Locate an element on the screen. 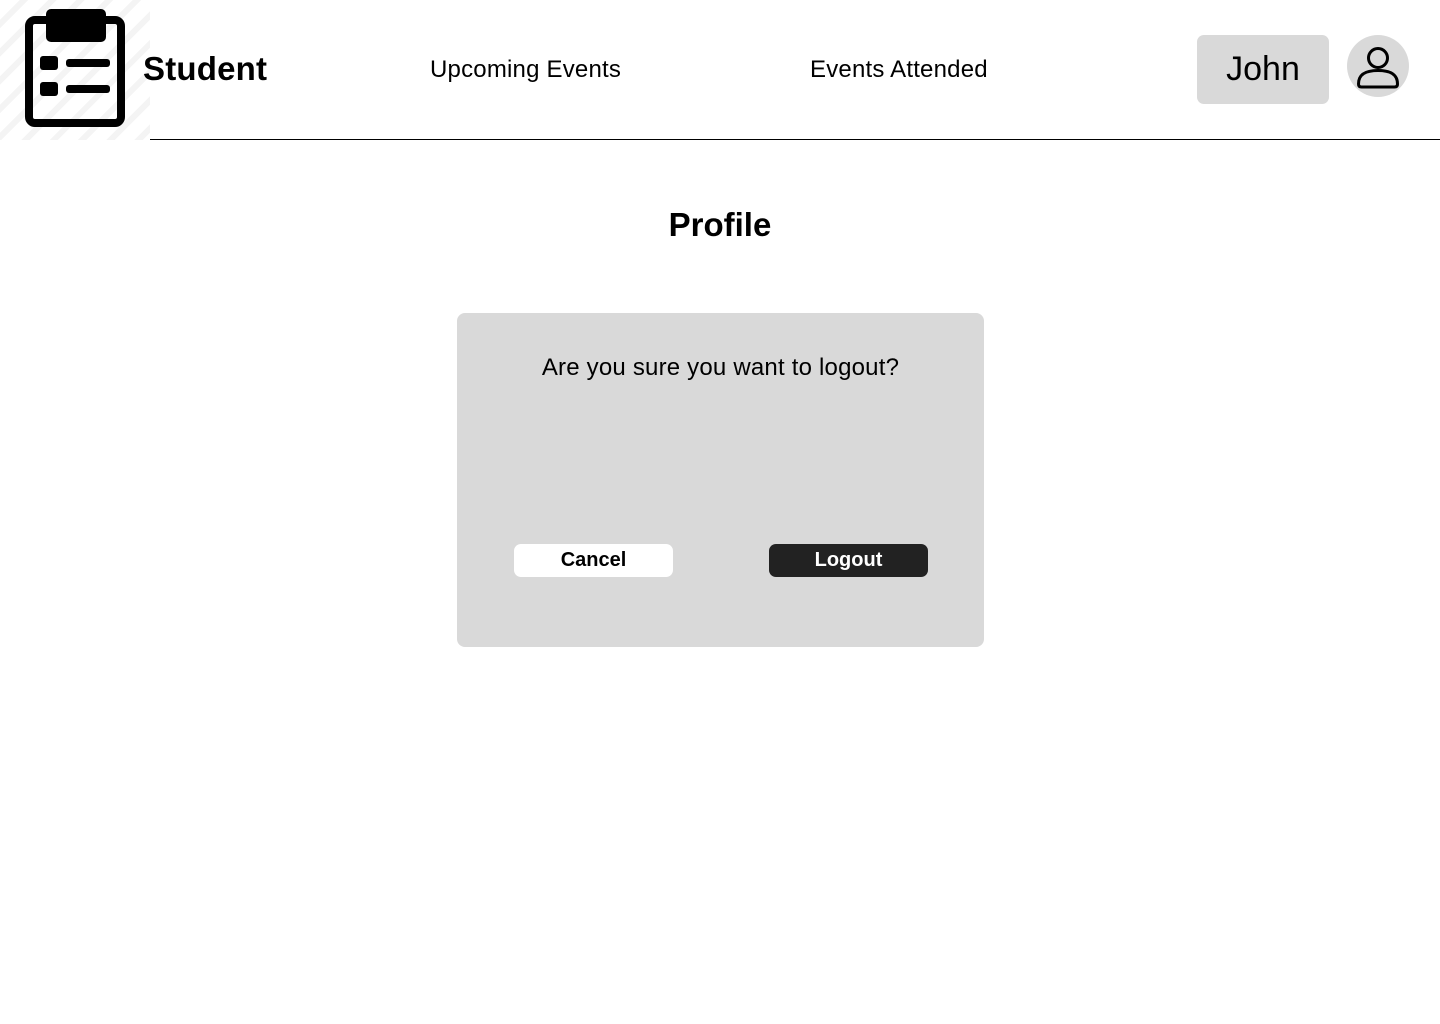  page-title: Profile is located at coordinates (720, 224).